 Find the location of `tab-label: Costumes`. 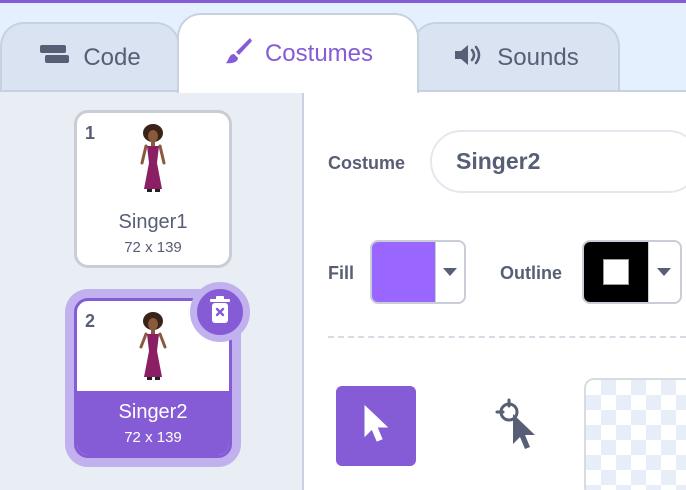

tab-label: Costumes is located at coordinates (319, 53).